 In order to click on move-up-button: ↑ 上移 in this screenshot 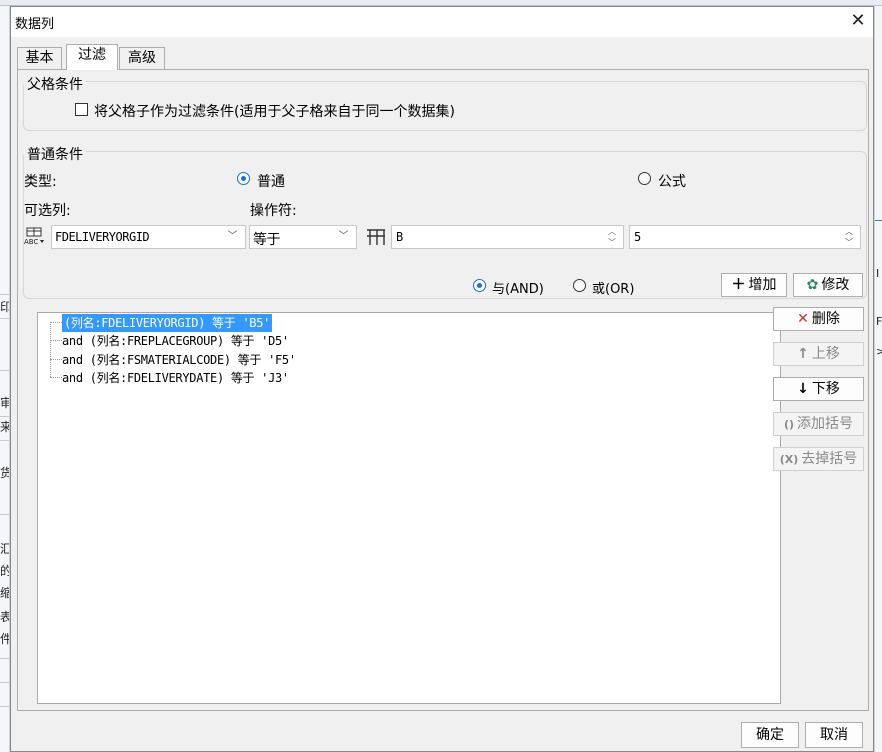, I will do `click(818, 354)`.